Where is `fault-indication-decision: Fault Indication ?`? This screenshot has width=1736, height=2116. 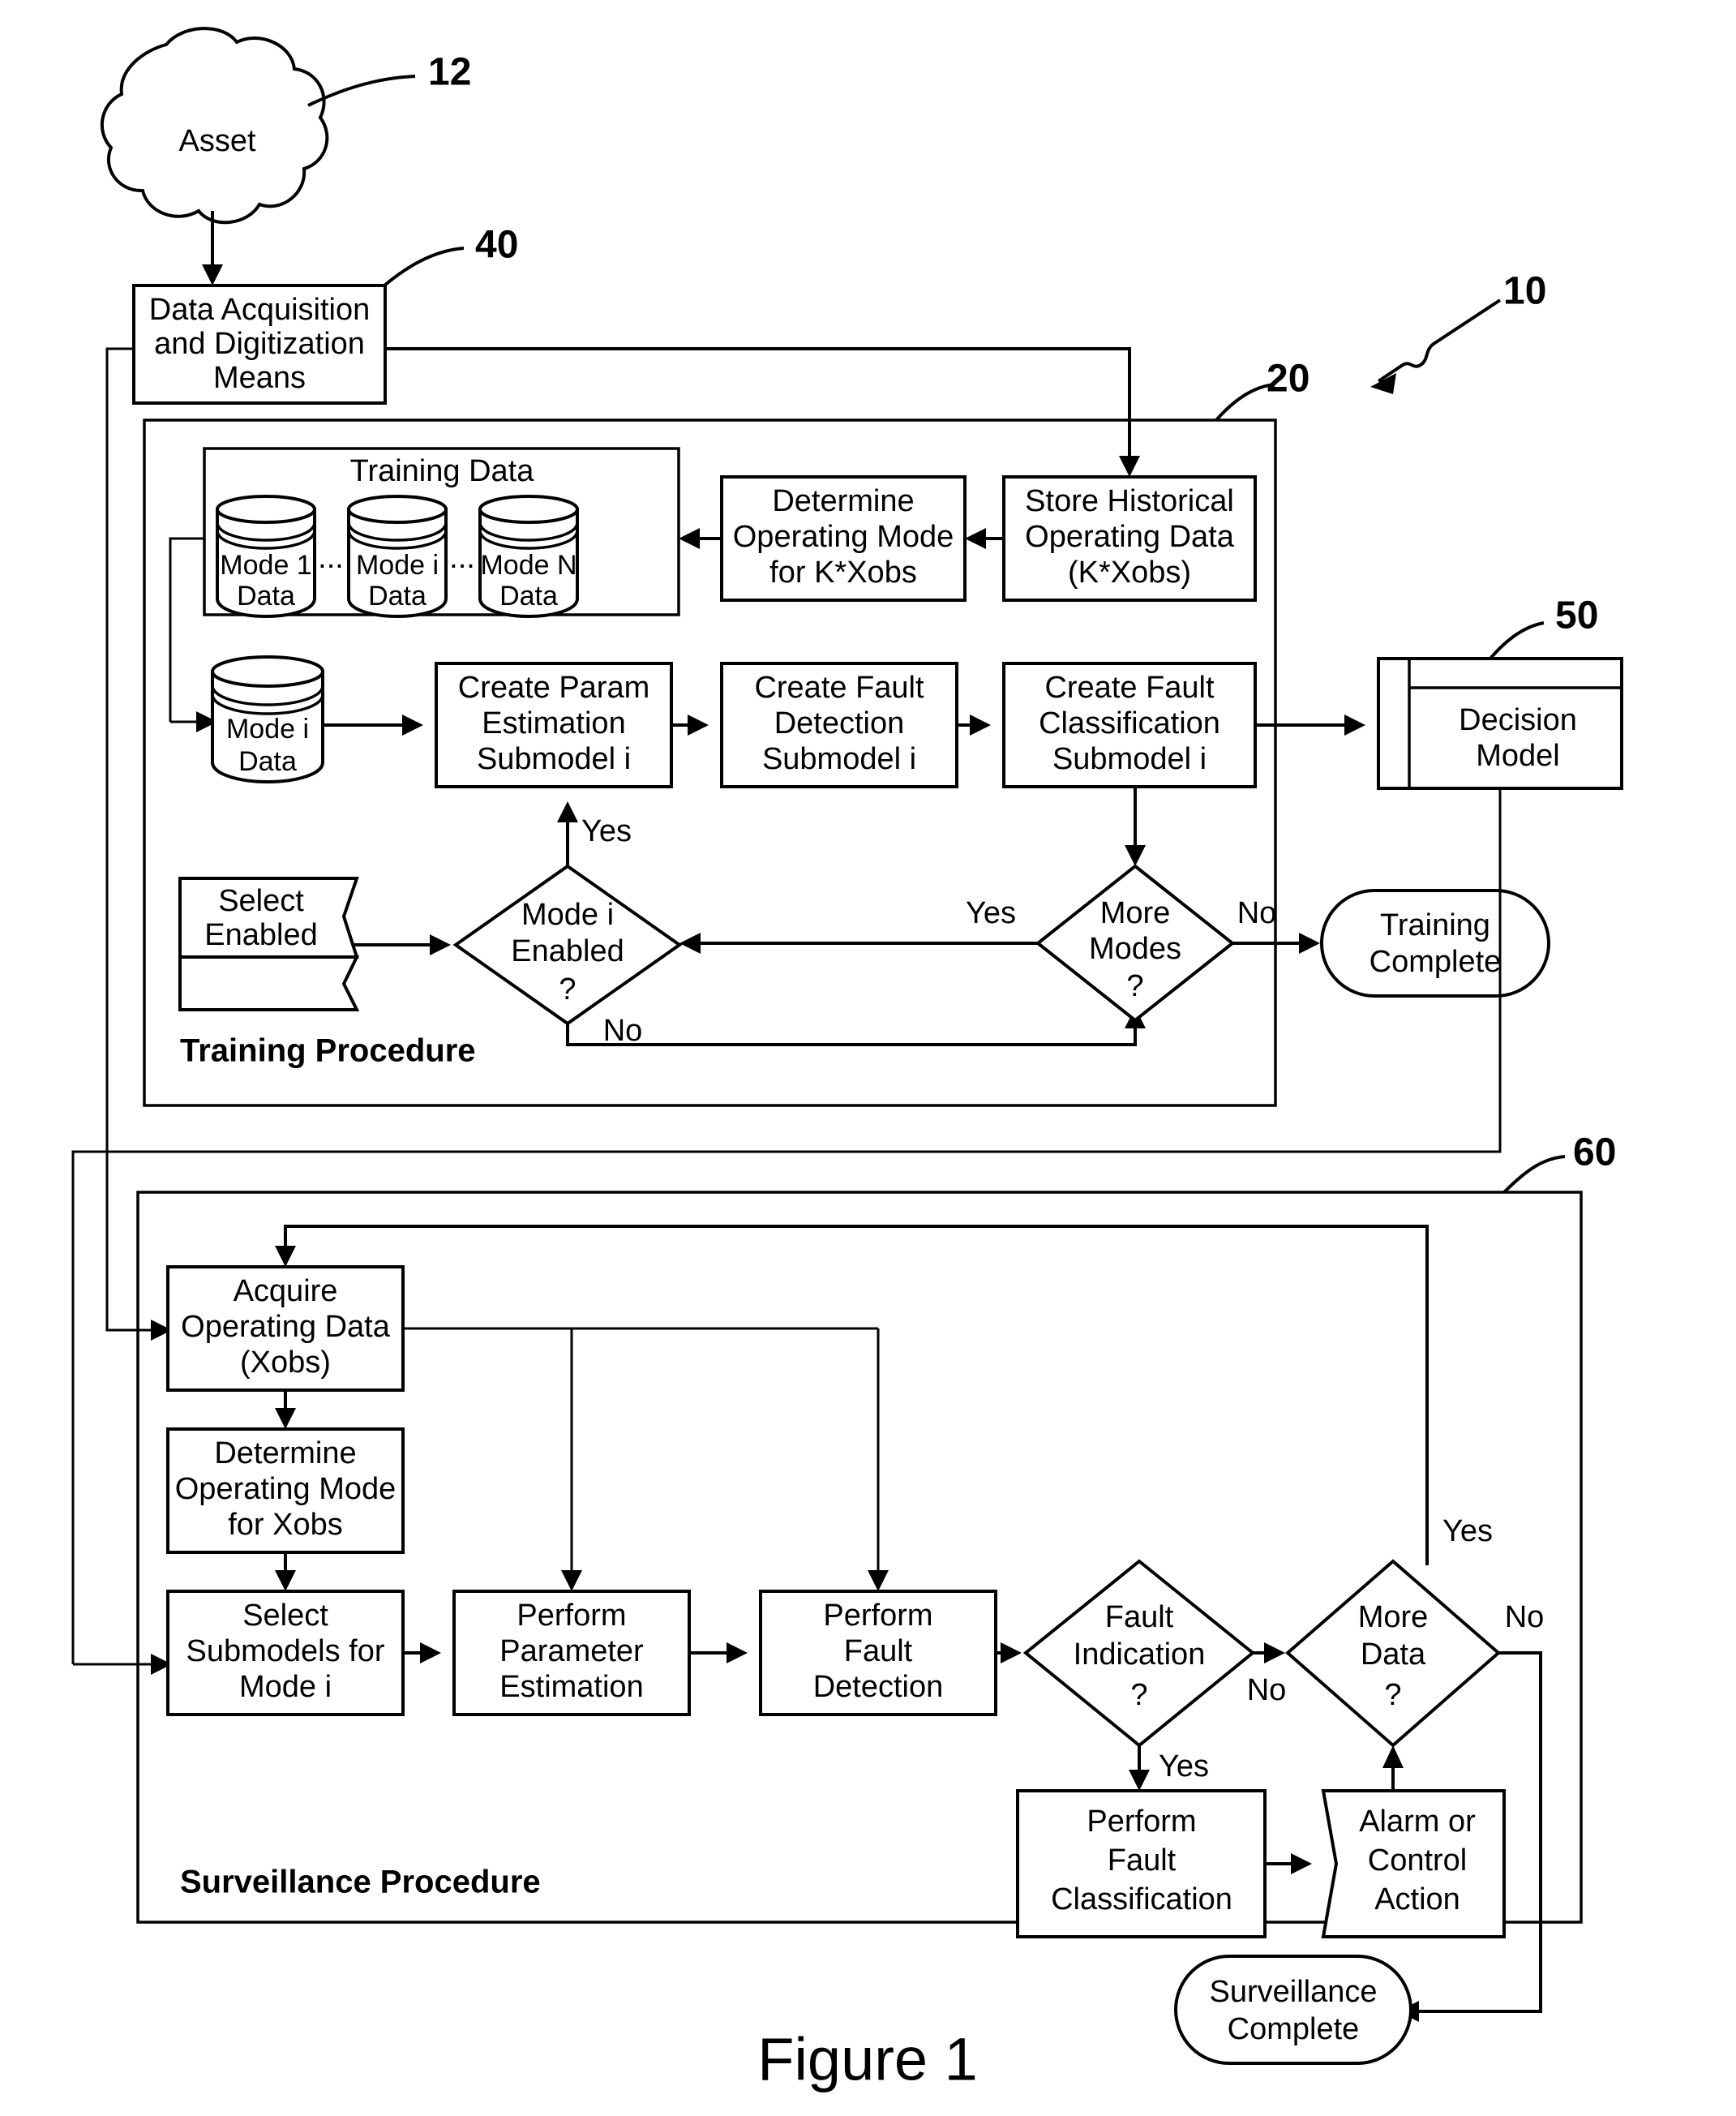 fault-indication-decision: Fault Indication ? is located at coordinates (1139, 1653).